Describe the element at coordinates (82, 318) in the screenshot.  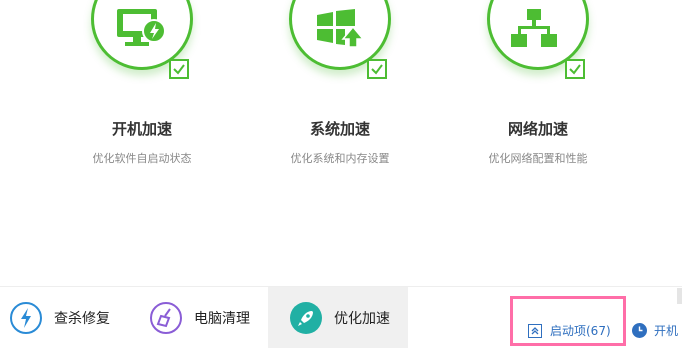
I see `tab-label: 查杀修复` at that location.